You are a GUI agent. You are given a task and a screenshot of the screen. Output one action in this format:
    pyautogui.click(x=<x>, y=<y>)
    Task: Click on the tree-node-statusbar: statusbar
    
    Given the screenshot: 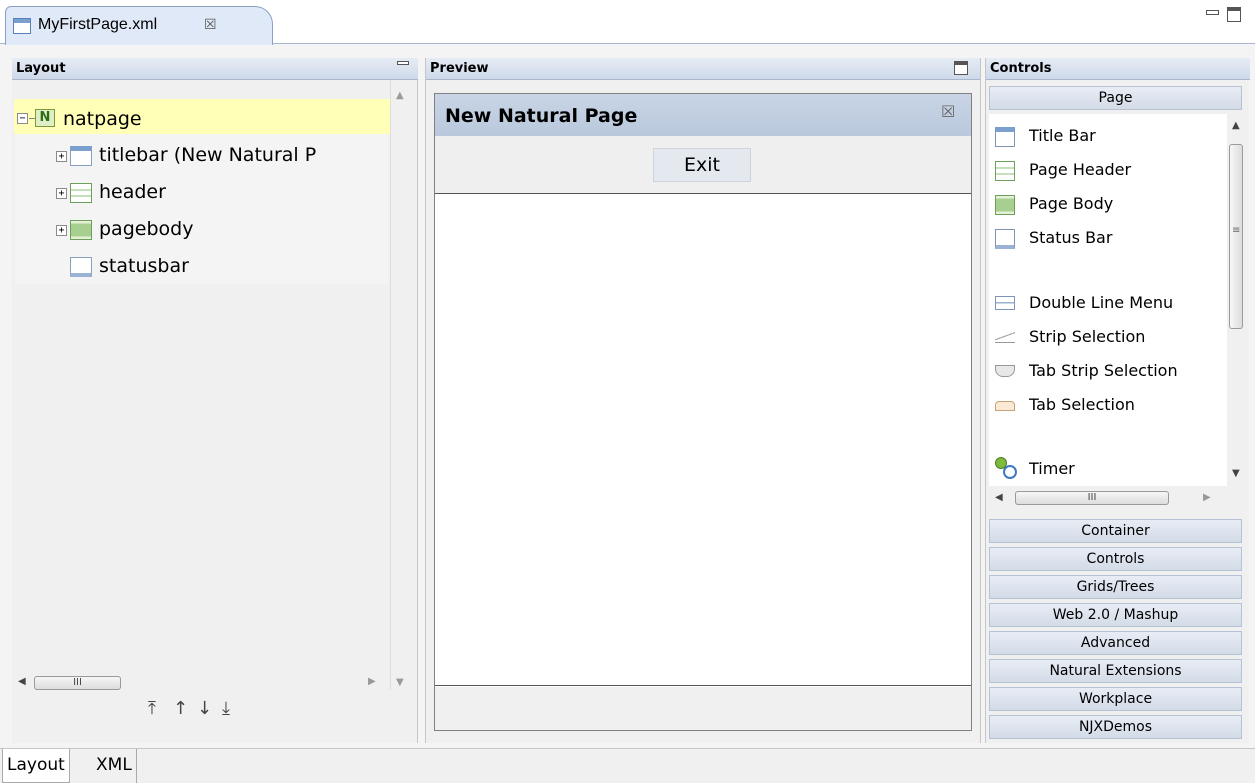 What is the action you would take?
    pyautogui.click(x=226, y=268)
    